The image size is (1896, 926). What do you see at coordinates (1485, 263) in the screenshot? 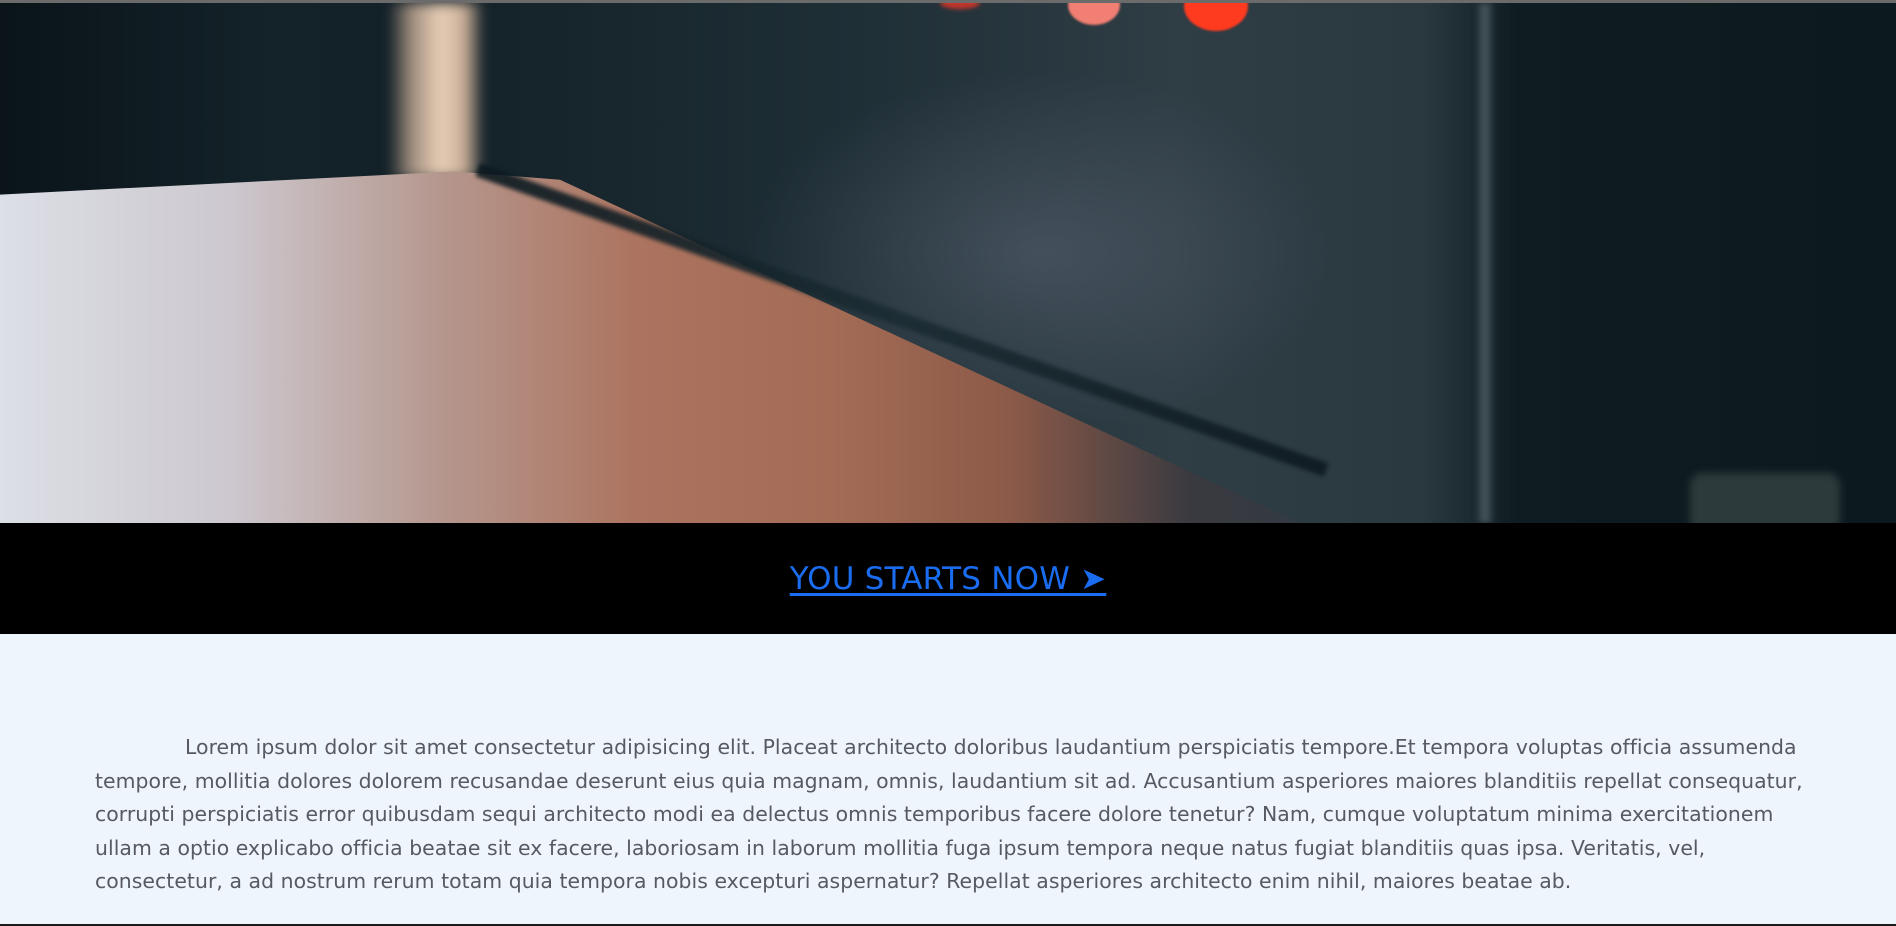
I see `hero-frame-edge` at bounding box center [1485, 263].